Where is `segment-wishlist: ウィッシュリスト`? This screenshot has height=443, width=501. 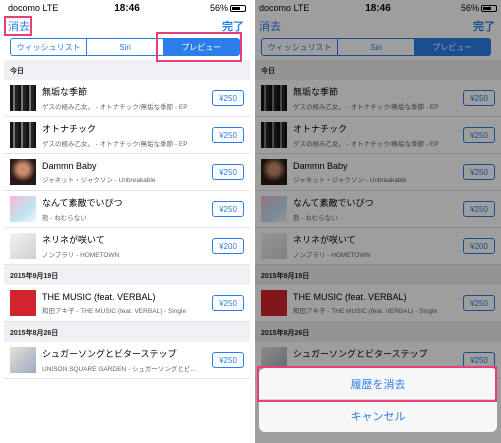
segment-wishlist: ウィッシュリスト is located at coordinates (49, 47).